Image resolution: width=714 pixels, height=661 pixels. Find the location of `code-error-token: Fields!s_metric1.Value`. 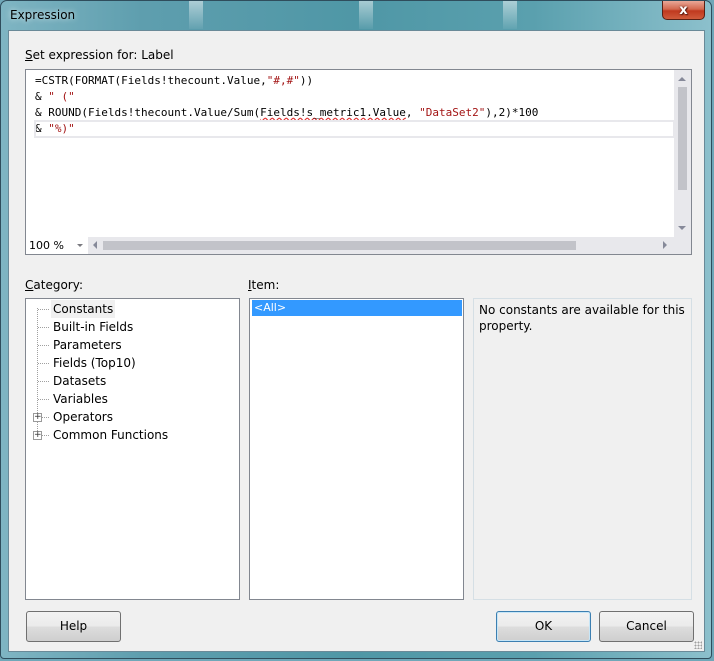

code-error-token: Fields!s_metric1.Value is located at coordinates (333, 112).